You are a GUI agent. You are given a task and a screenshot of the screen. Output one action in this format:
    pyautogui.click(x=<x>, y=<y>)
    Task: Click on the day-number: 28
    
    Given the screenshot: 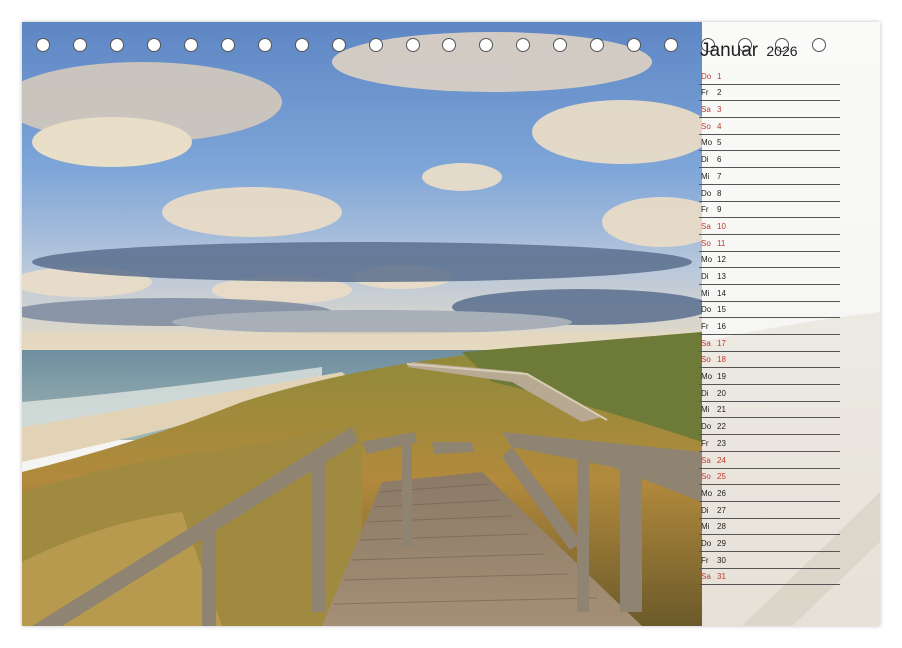 What is the action you would take?
    pyautogui.click(x=721, y=527)
    